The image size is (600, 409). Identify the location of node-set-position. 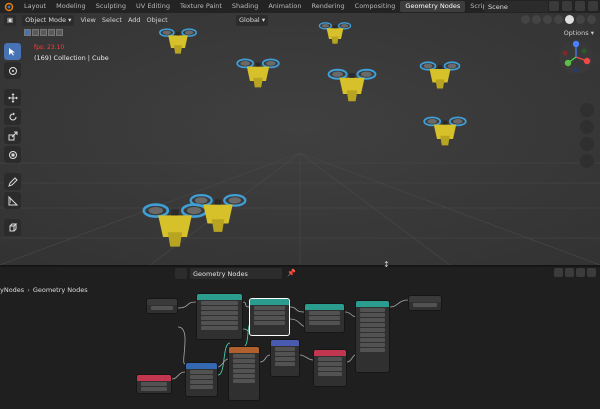
(324, 318).